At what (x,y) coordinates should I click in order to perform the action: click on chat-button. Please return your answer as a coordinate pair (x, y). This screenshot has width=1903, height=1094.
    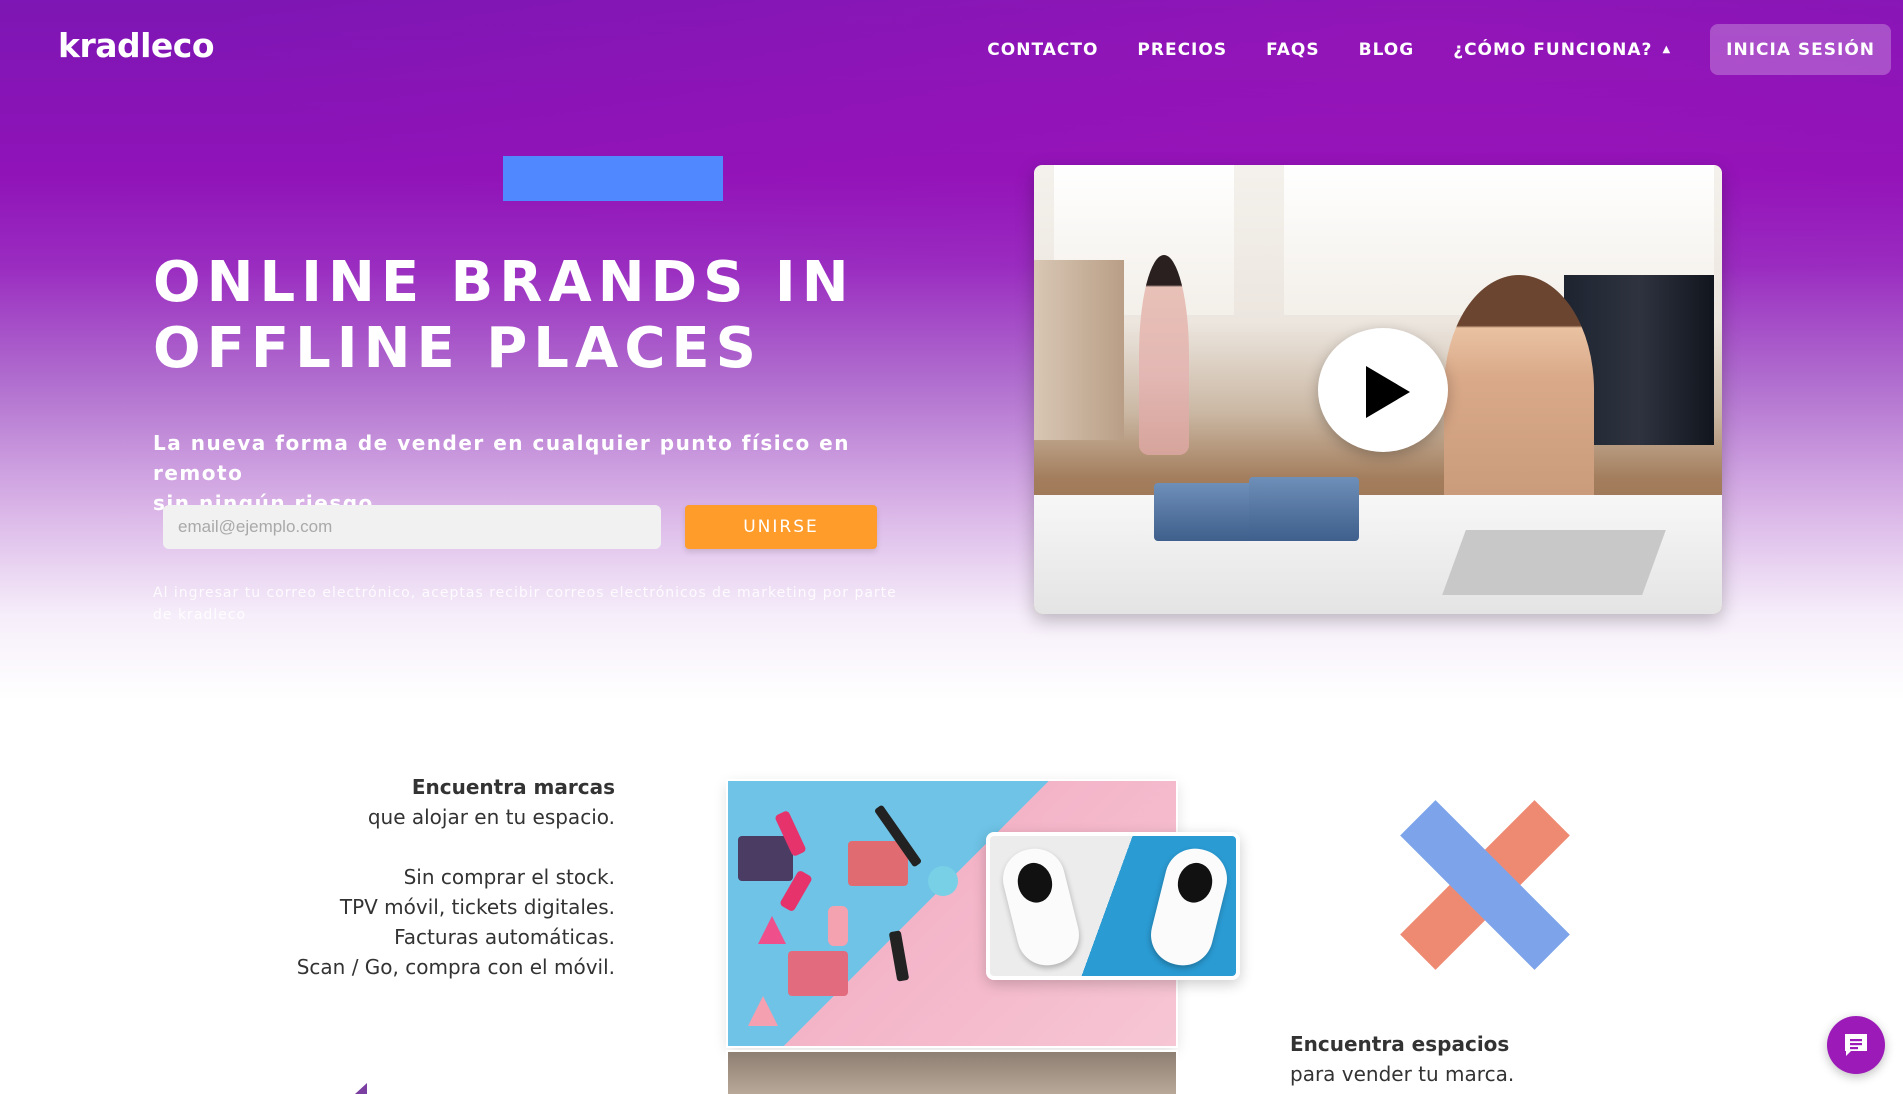
    Looking at the image, I should click on (1856, 1045).